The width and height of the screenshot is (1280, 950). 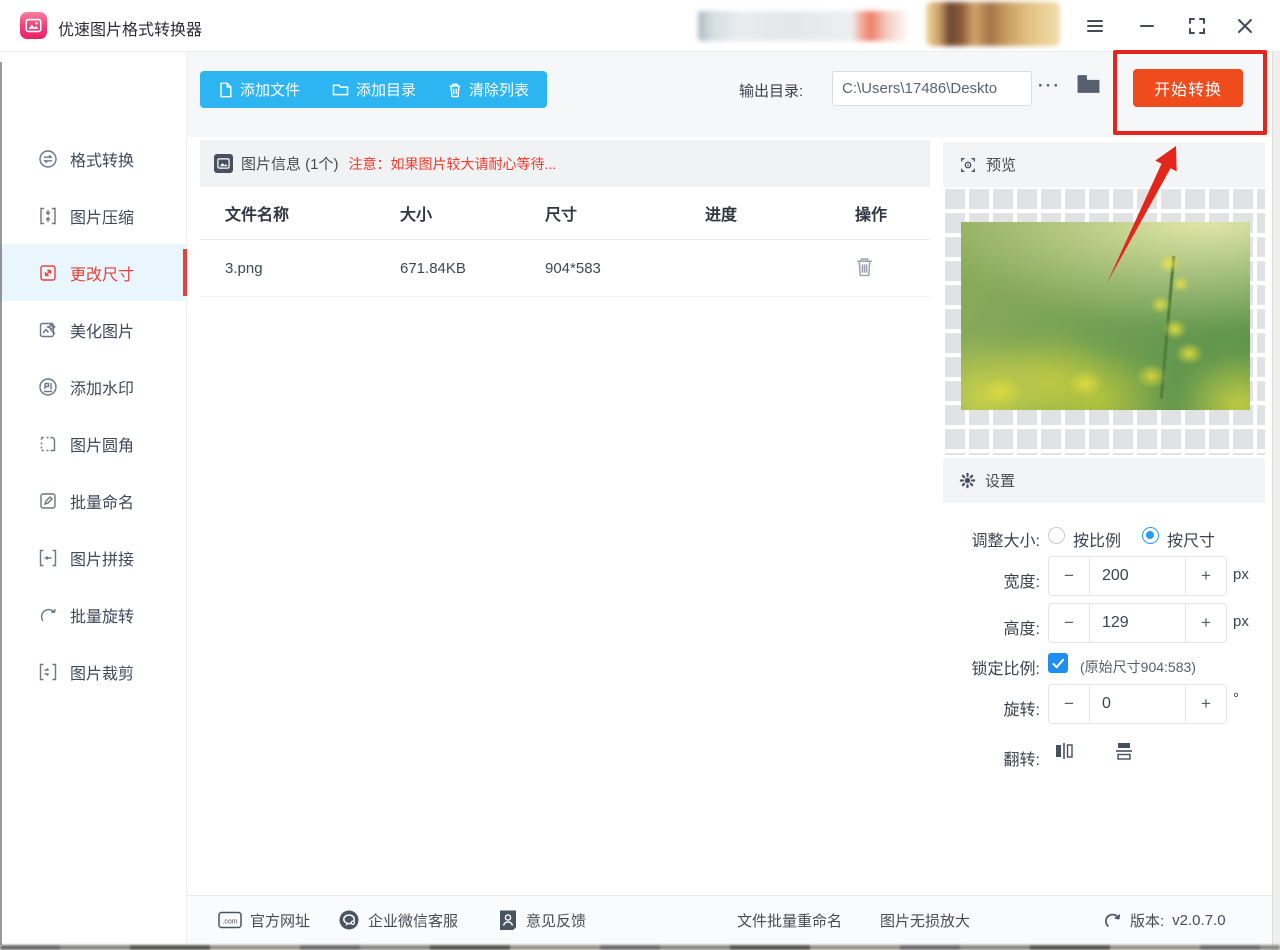 I want to click on sidebar-item-beautify: 美化图片, so click(x=93, y=329).